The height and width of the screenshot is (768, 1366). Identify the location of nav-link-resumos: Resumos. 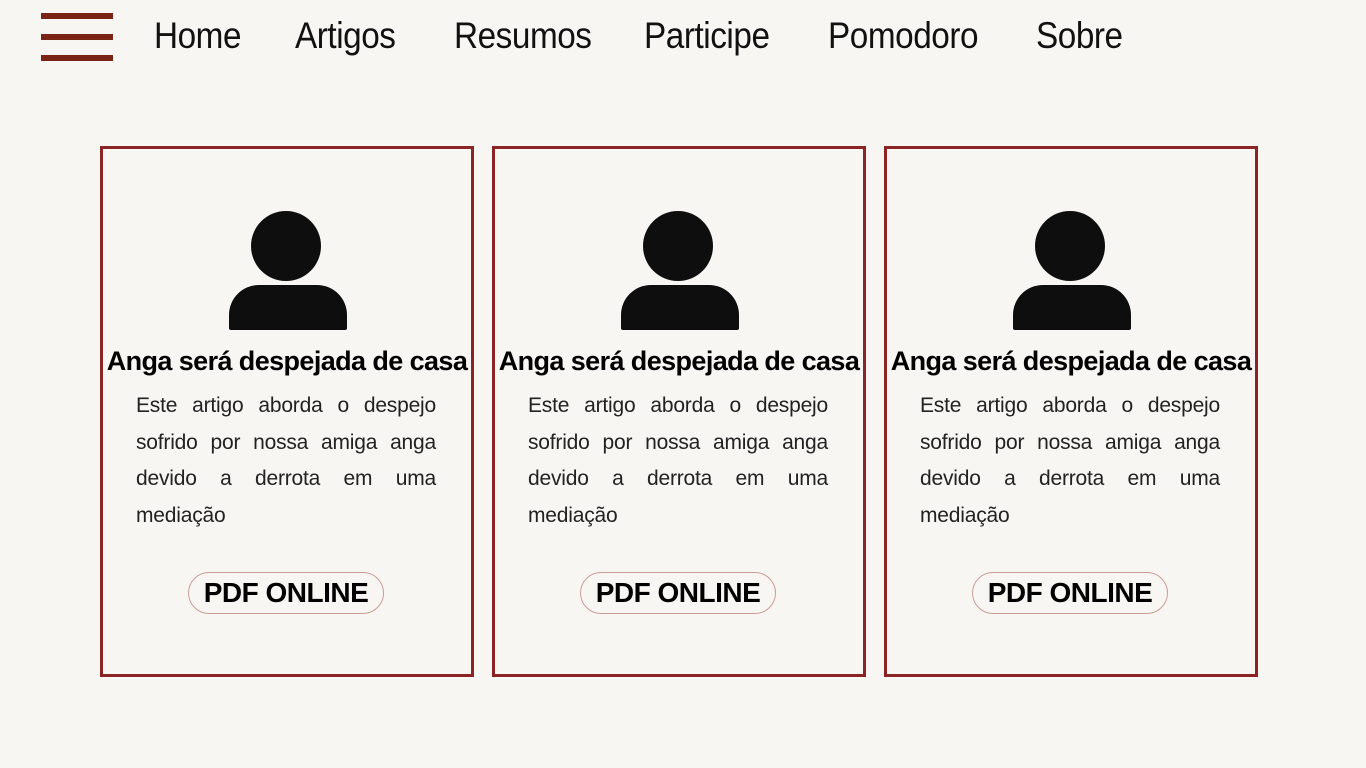
(523, 36).